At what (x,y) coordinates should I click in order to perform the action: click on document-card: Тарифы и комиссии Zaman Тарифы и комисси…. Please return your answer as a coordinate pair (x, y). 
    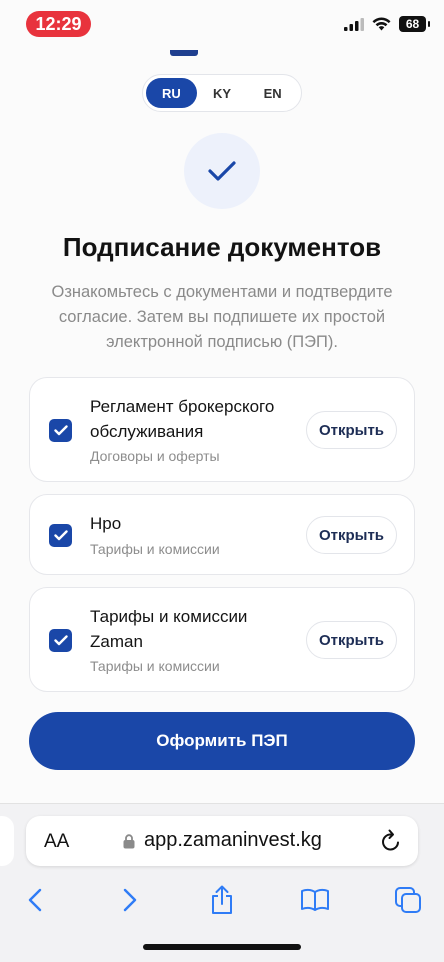
    Looking at the image, I should click on (222, 639).